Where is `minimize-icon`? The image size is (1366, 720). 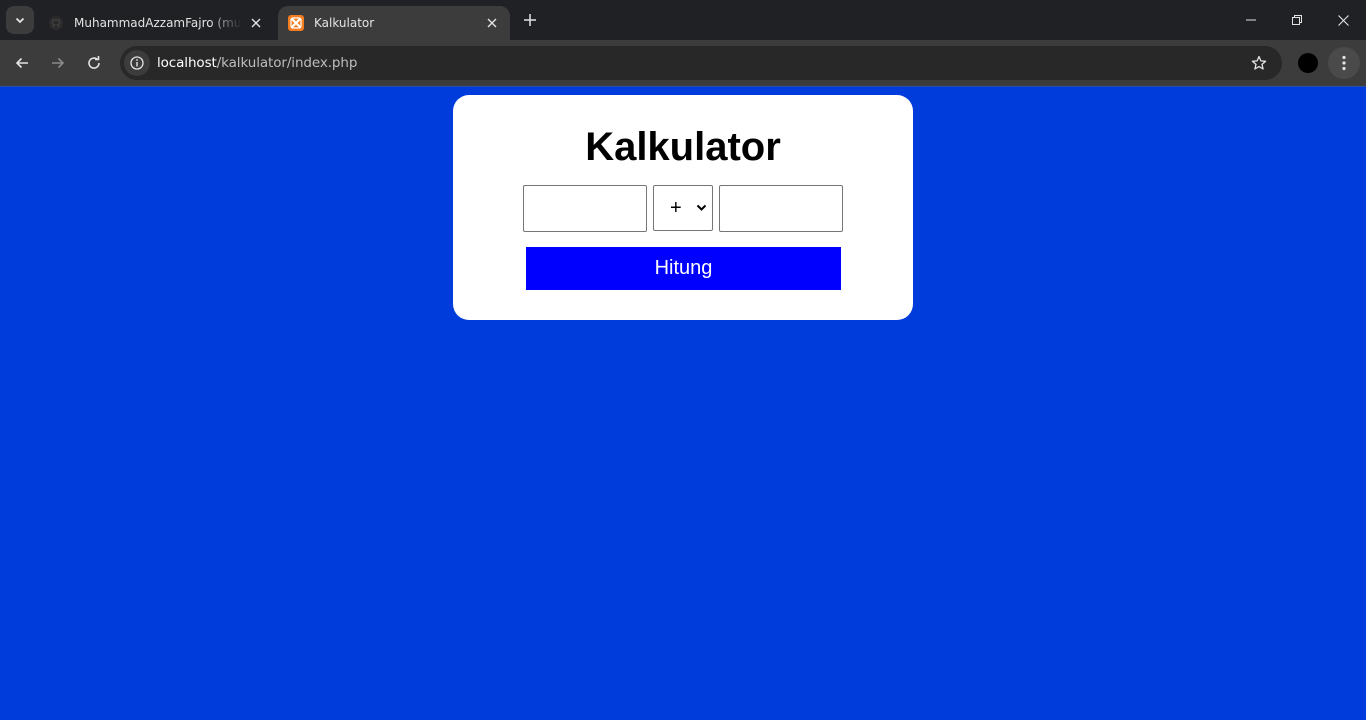 minimize-icon is located at coordinates (1251, 20).